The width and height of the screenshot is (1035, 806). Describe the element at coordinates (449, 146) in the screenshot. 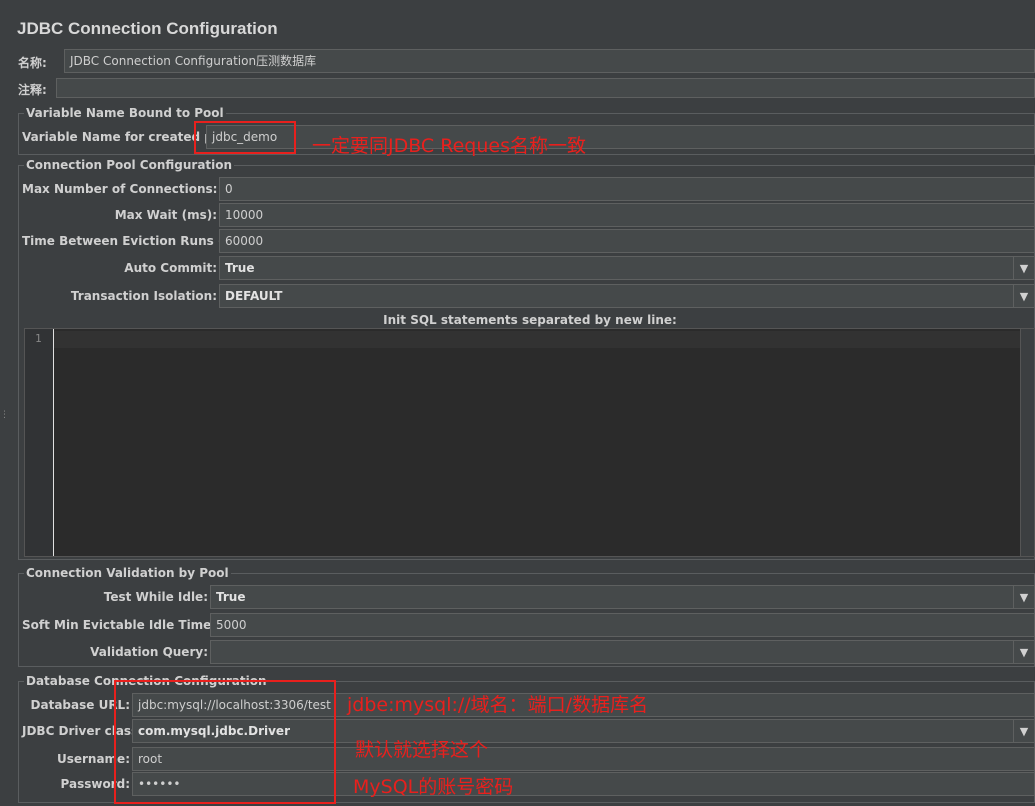

I see `annotation-variable-note: 一定要同JDBC Reques名称一致` at that location.